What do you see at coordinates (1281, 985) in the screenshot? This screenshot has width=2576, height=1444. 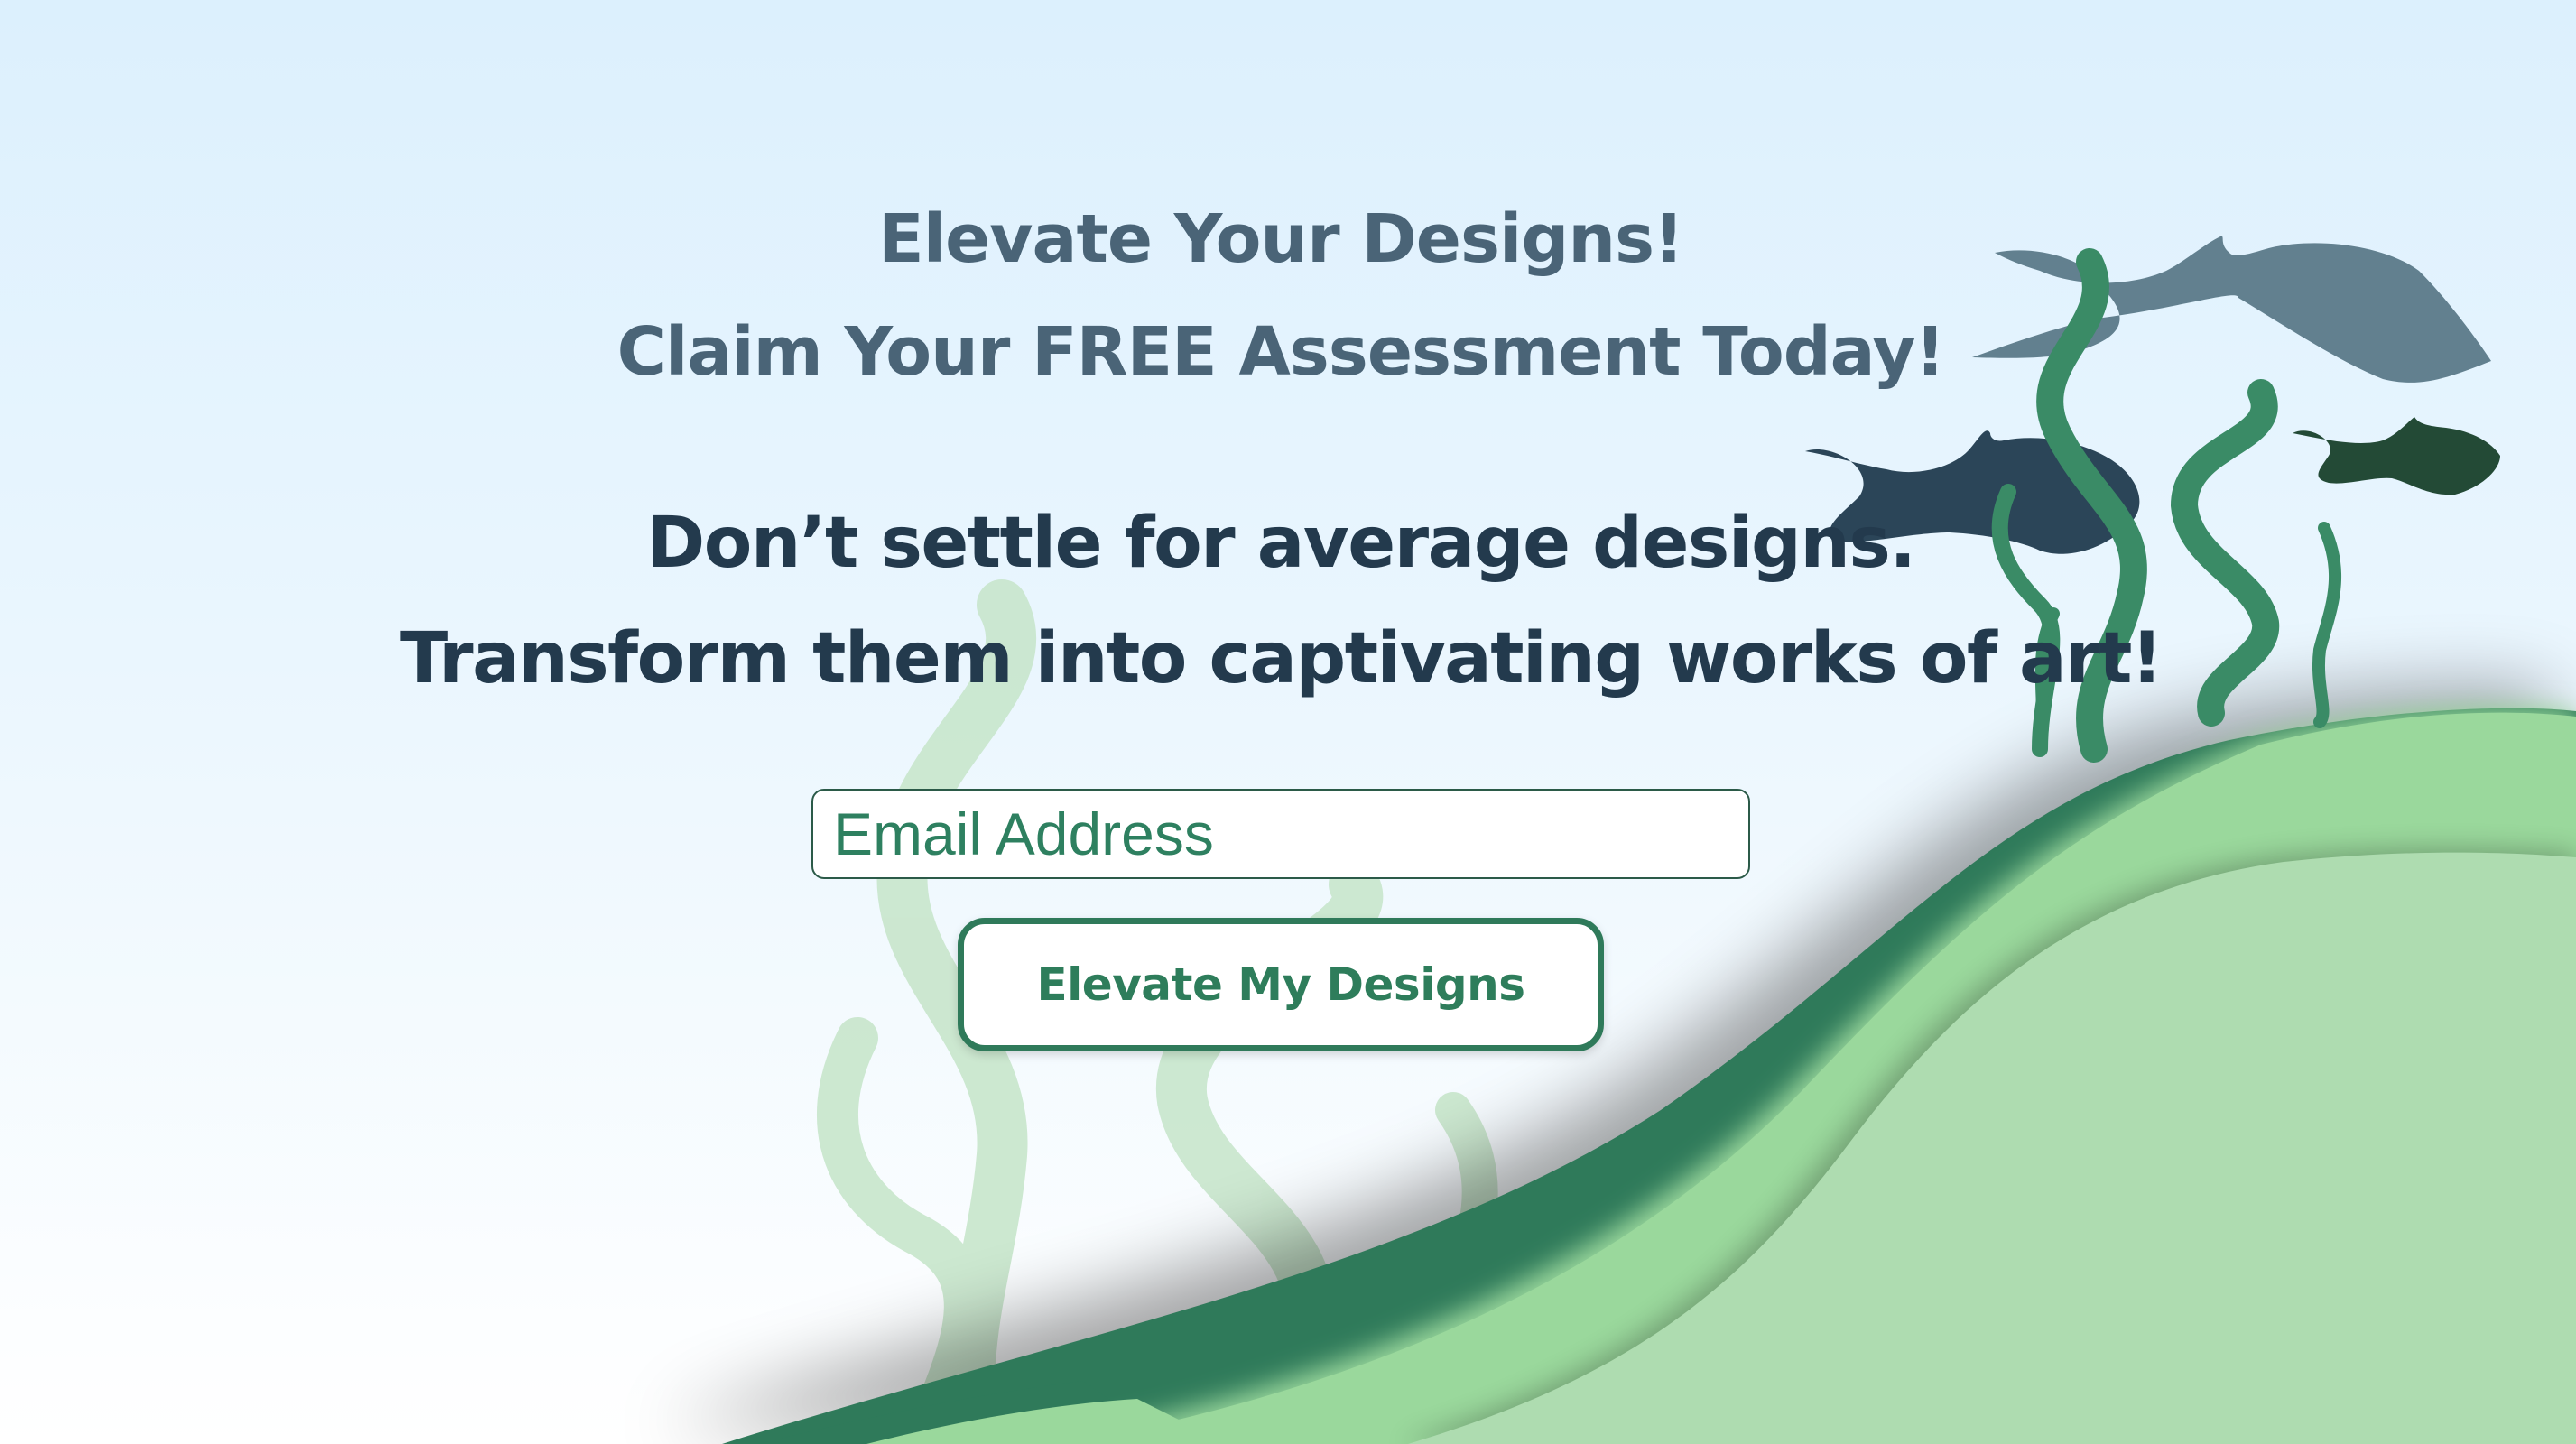 I see `elevate-designs-button: Elevate My Designs` at bounding box center [1281, 985].